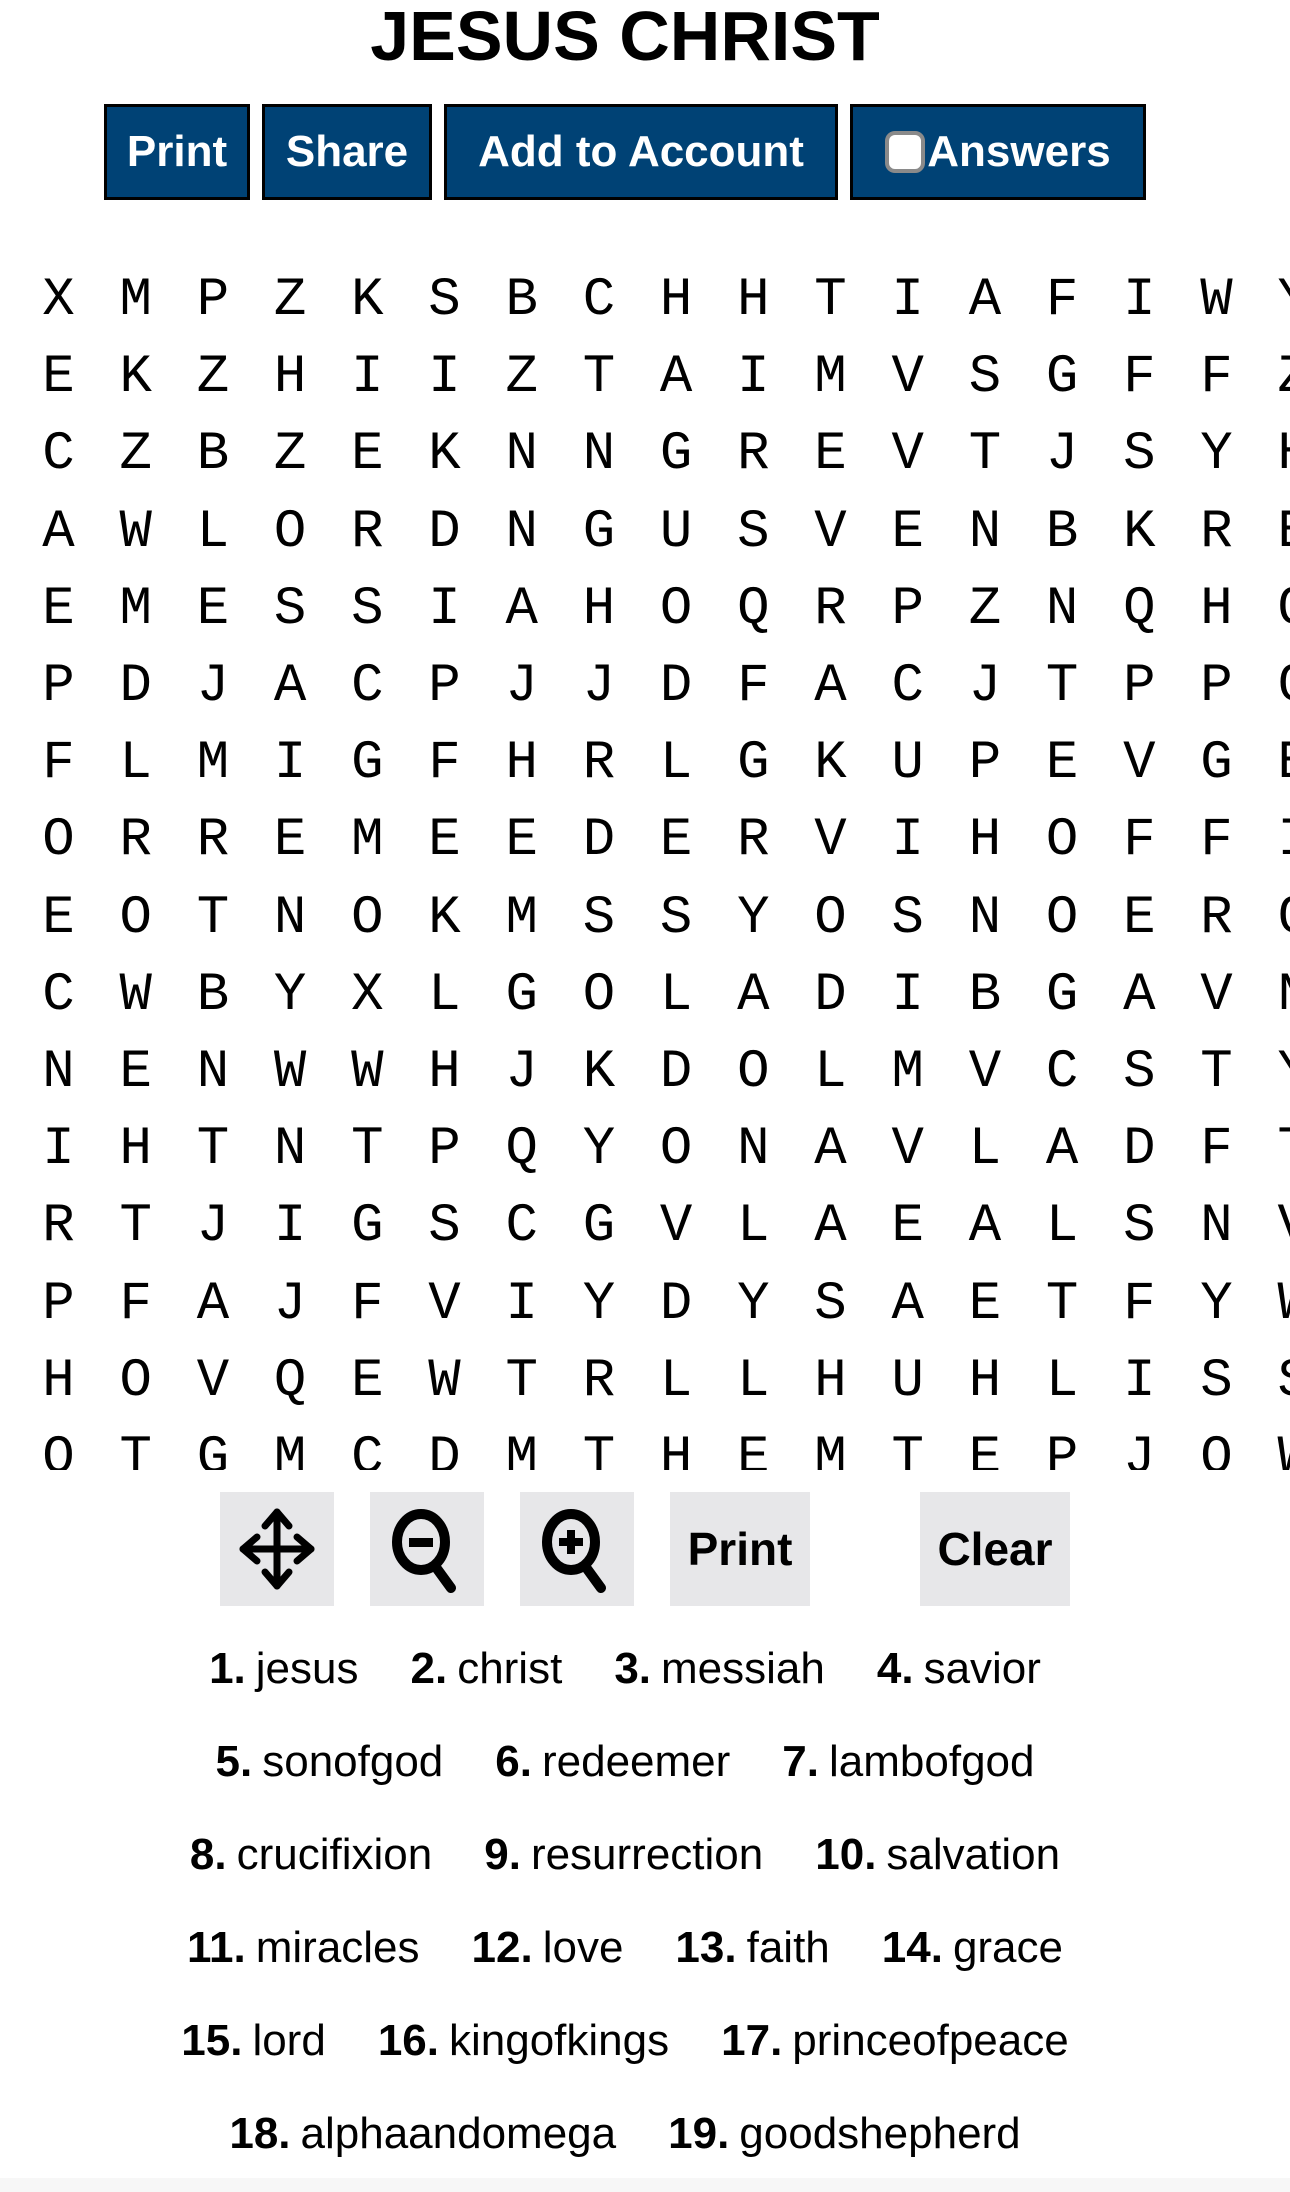 The image size is (1290, 2192). Describe the element at coordinates (676, 763) in the screenshot. I see `grid-cell: L` at that location.